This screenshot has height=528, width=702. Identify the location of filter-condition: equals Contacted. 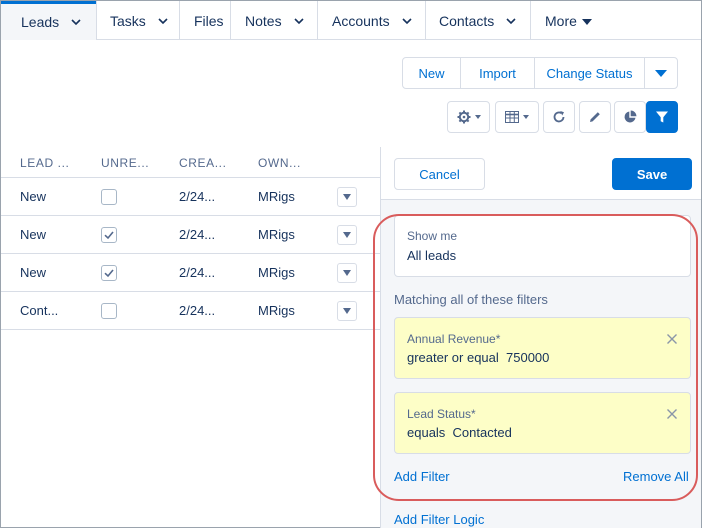
(459, 432).